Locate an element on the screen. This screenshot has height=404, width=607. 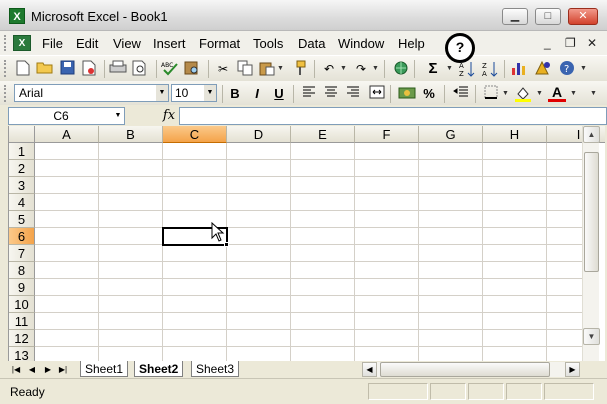
scroll-down-icon: ▼ is located at coordinates (591, 336).